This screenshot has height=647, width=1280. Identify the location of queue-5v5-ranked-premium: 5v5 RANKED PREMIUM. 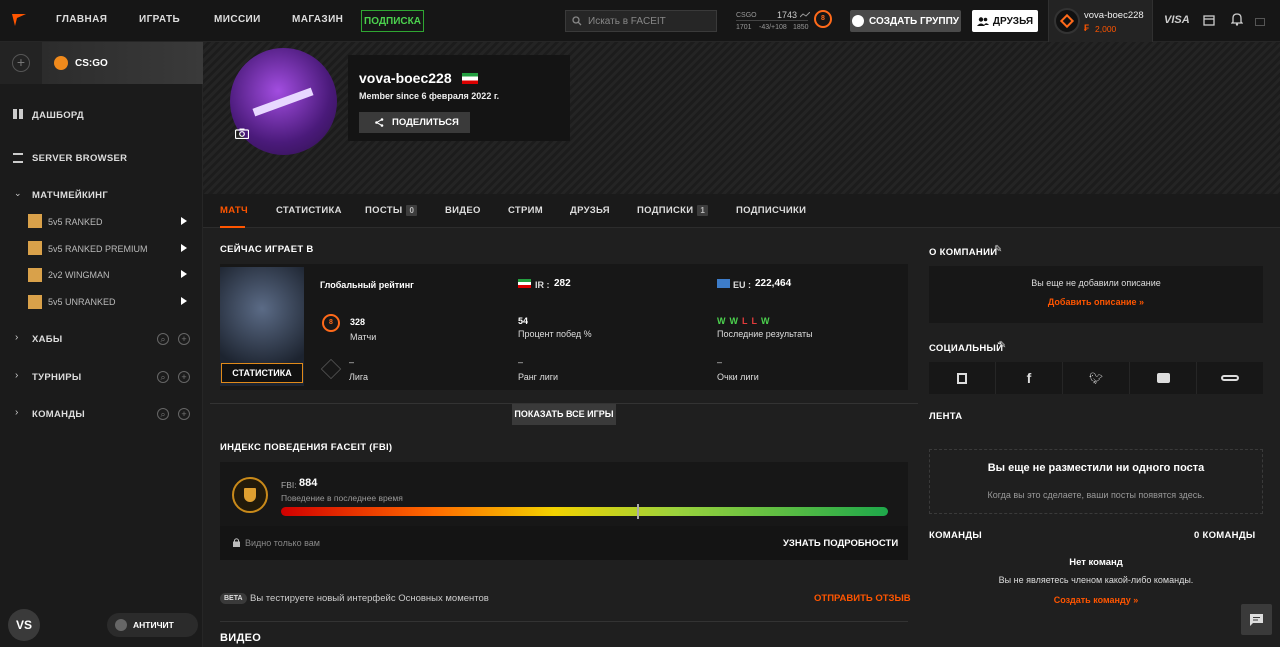
(98, 249).